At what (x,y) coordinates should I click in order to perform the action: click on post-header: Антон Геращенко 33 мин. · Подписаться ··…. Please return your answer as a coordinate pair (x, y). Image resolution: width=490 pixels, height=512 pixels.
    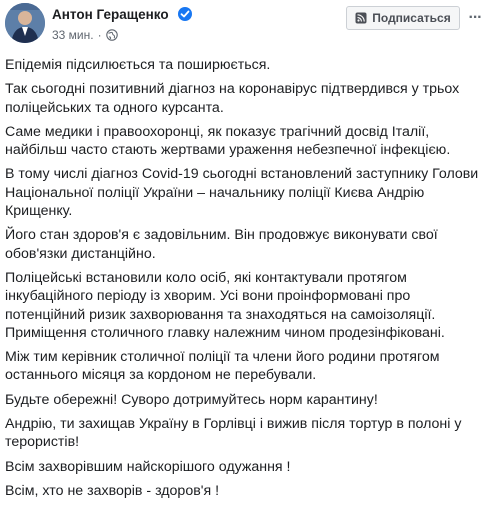
    Looking at the image, I should click on (245, 25).